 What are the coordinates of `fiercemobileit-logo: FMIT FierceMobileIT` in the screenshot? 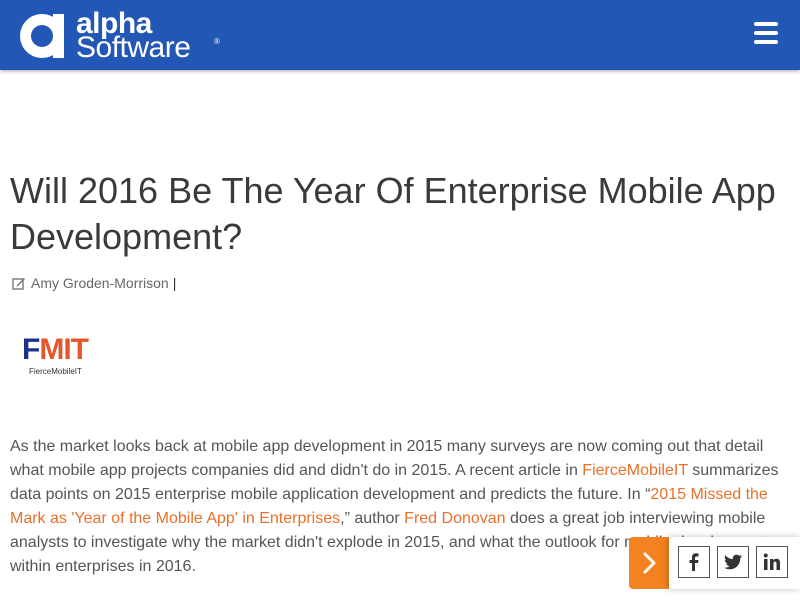 It's located at (67, 357).